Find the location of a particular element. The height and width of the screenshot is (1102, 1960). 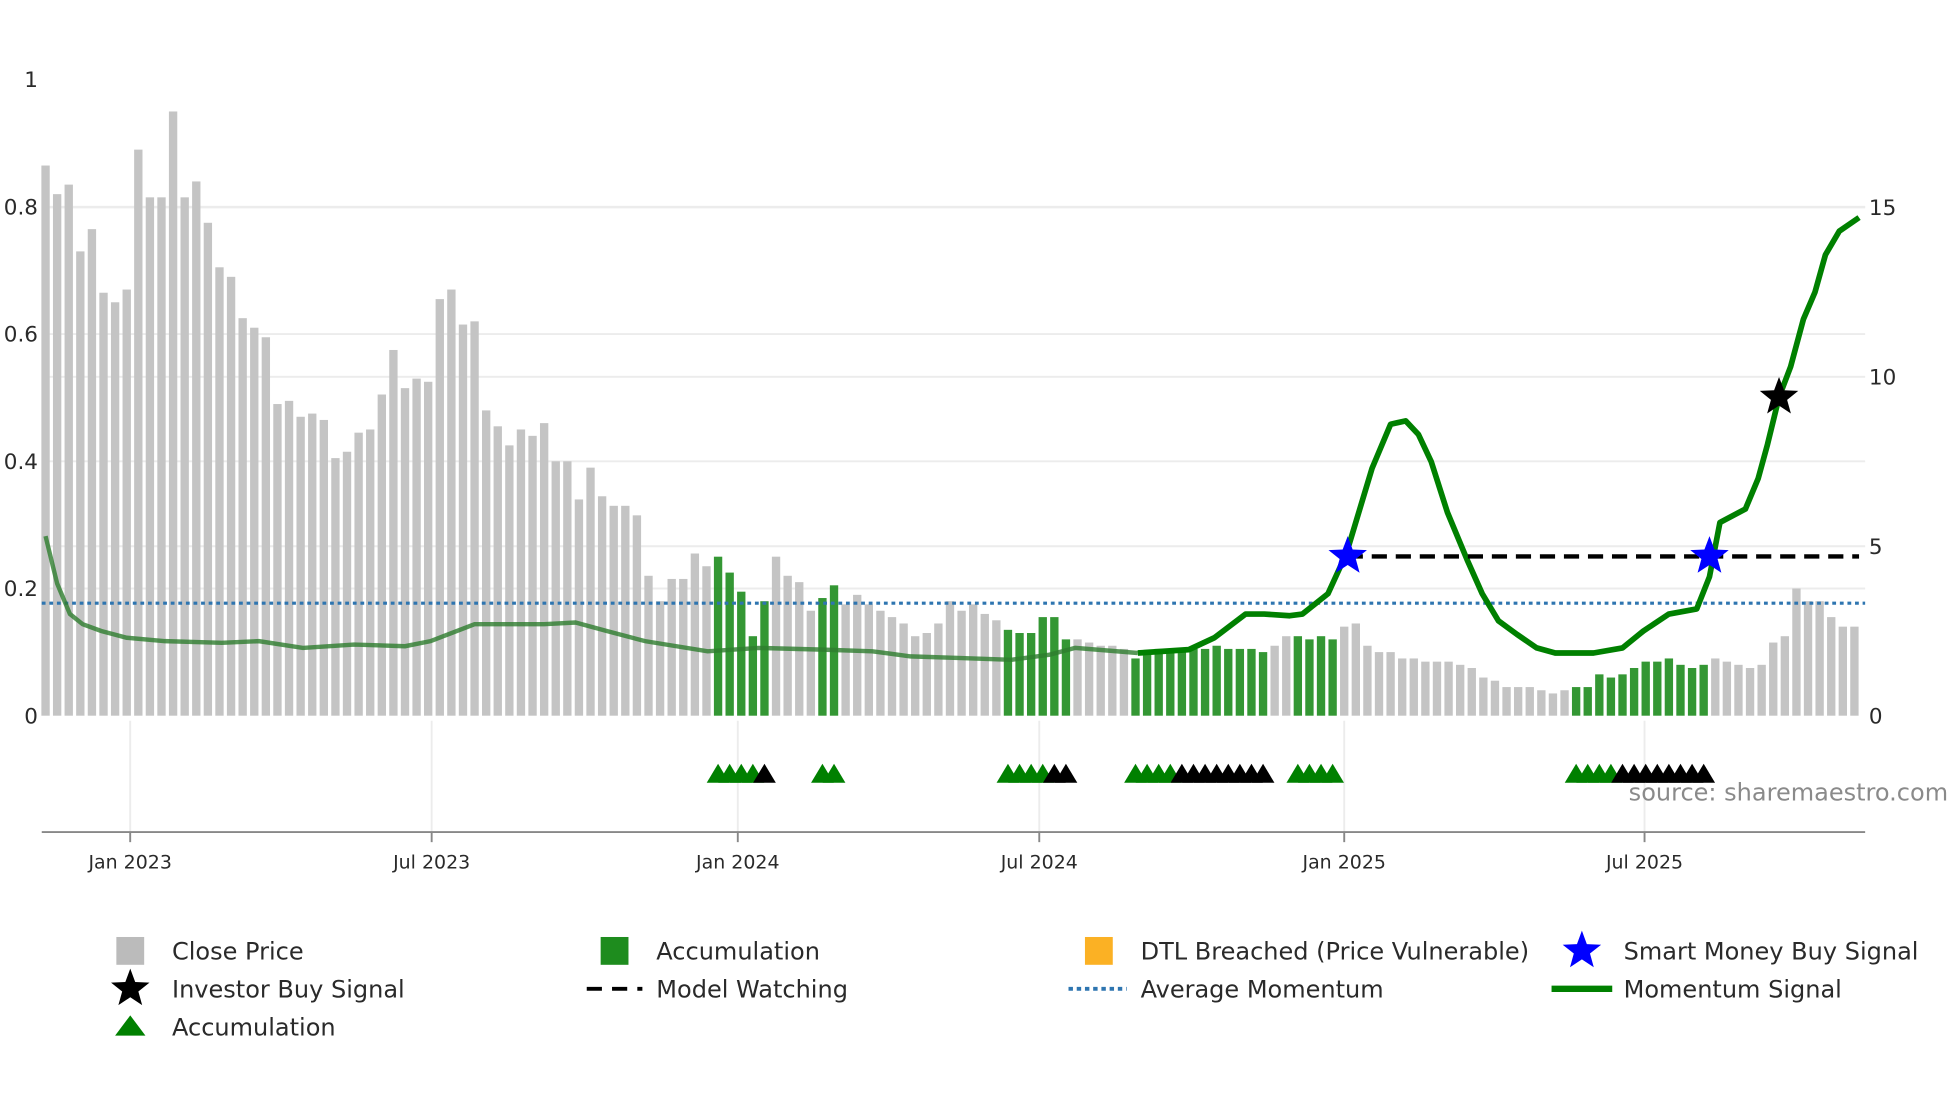

legend-label: Accumulation is located at coordinates (738, 952).